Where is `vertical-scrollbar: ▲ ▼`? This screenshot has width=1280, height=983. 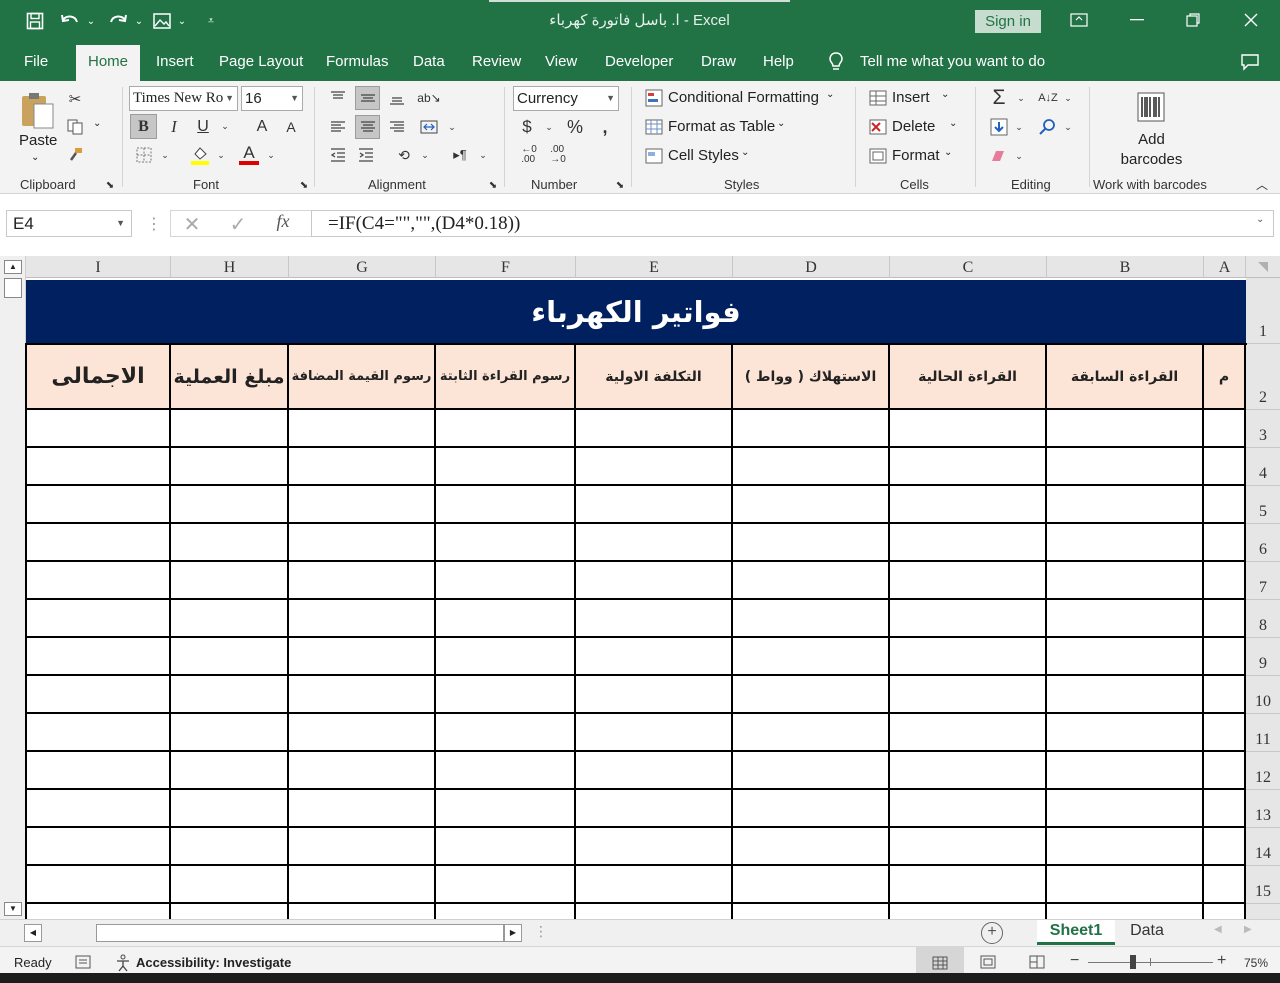 vertical-scrollbar: ▲ ▼ is located at coordinates (13, 587).